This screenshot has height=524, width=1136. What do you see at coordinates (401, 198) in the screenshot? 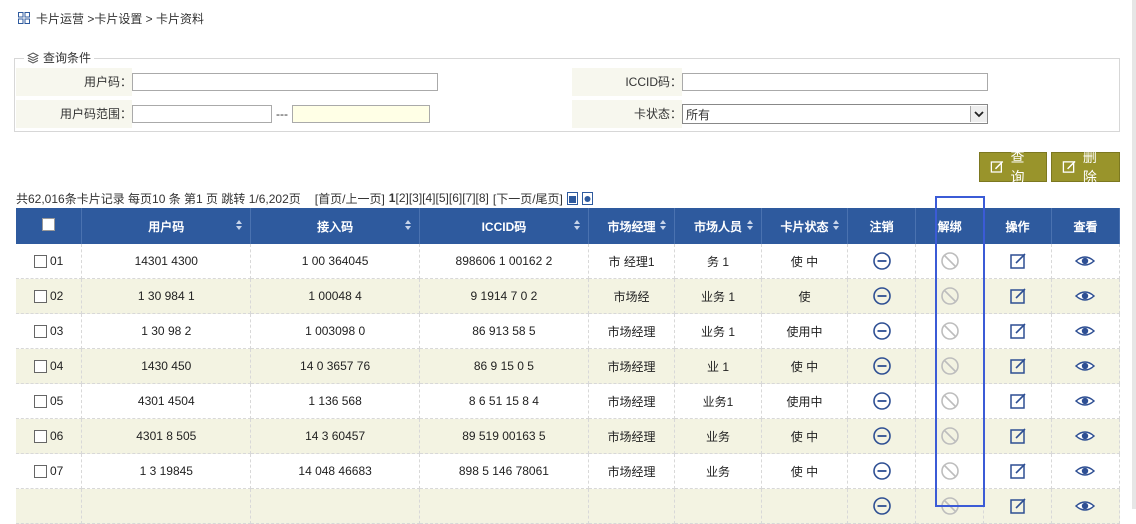
I see `pager-page: [2]` at bounding box center [401, 198].